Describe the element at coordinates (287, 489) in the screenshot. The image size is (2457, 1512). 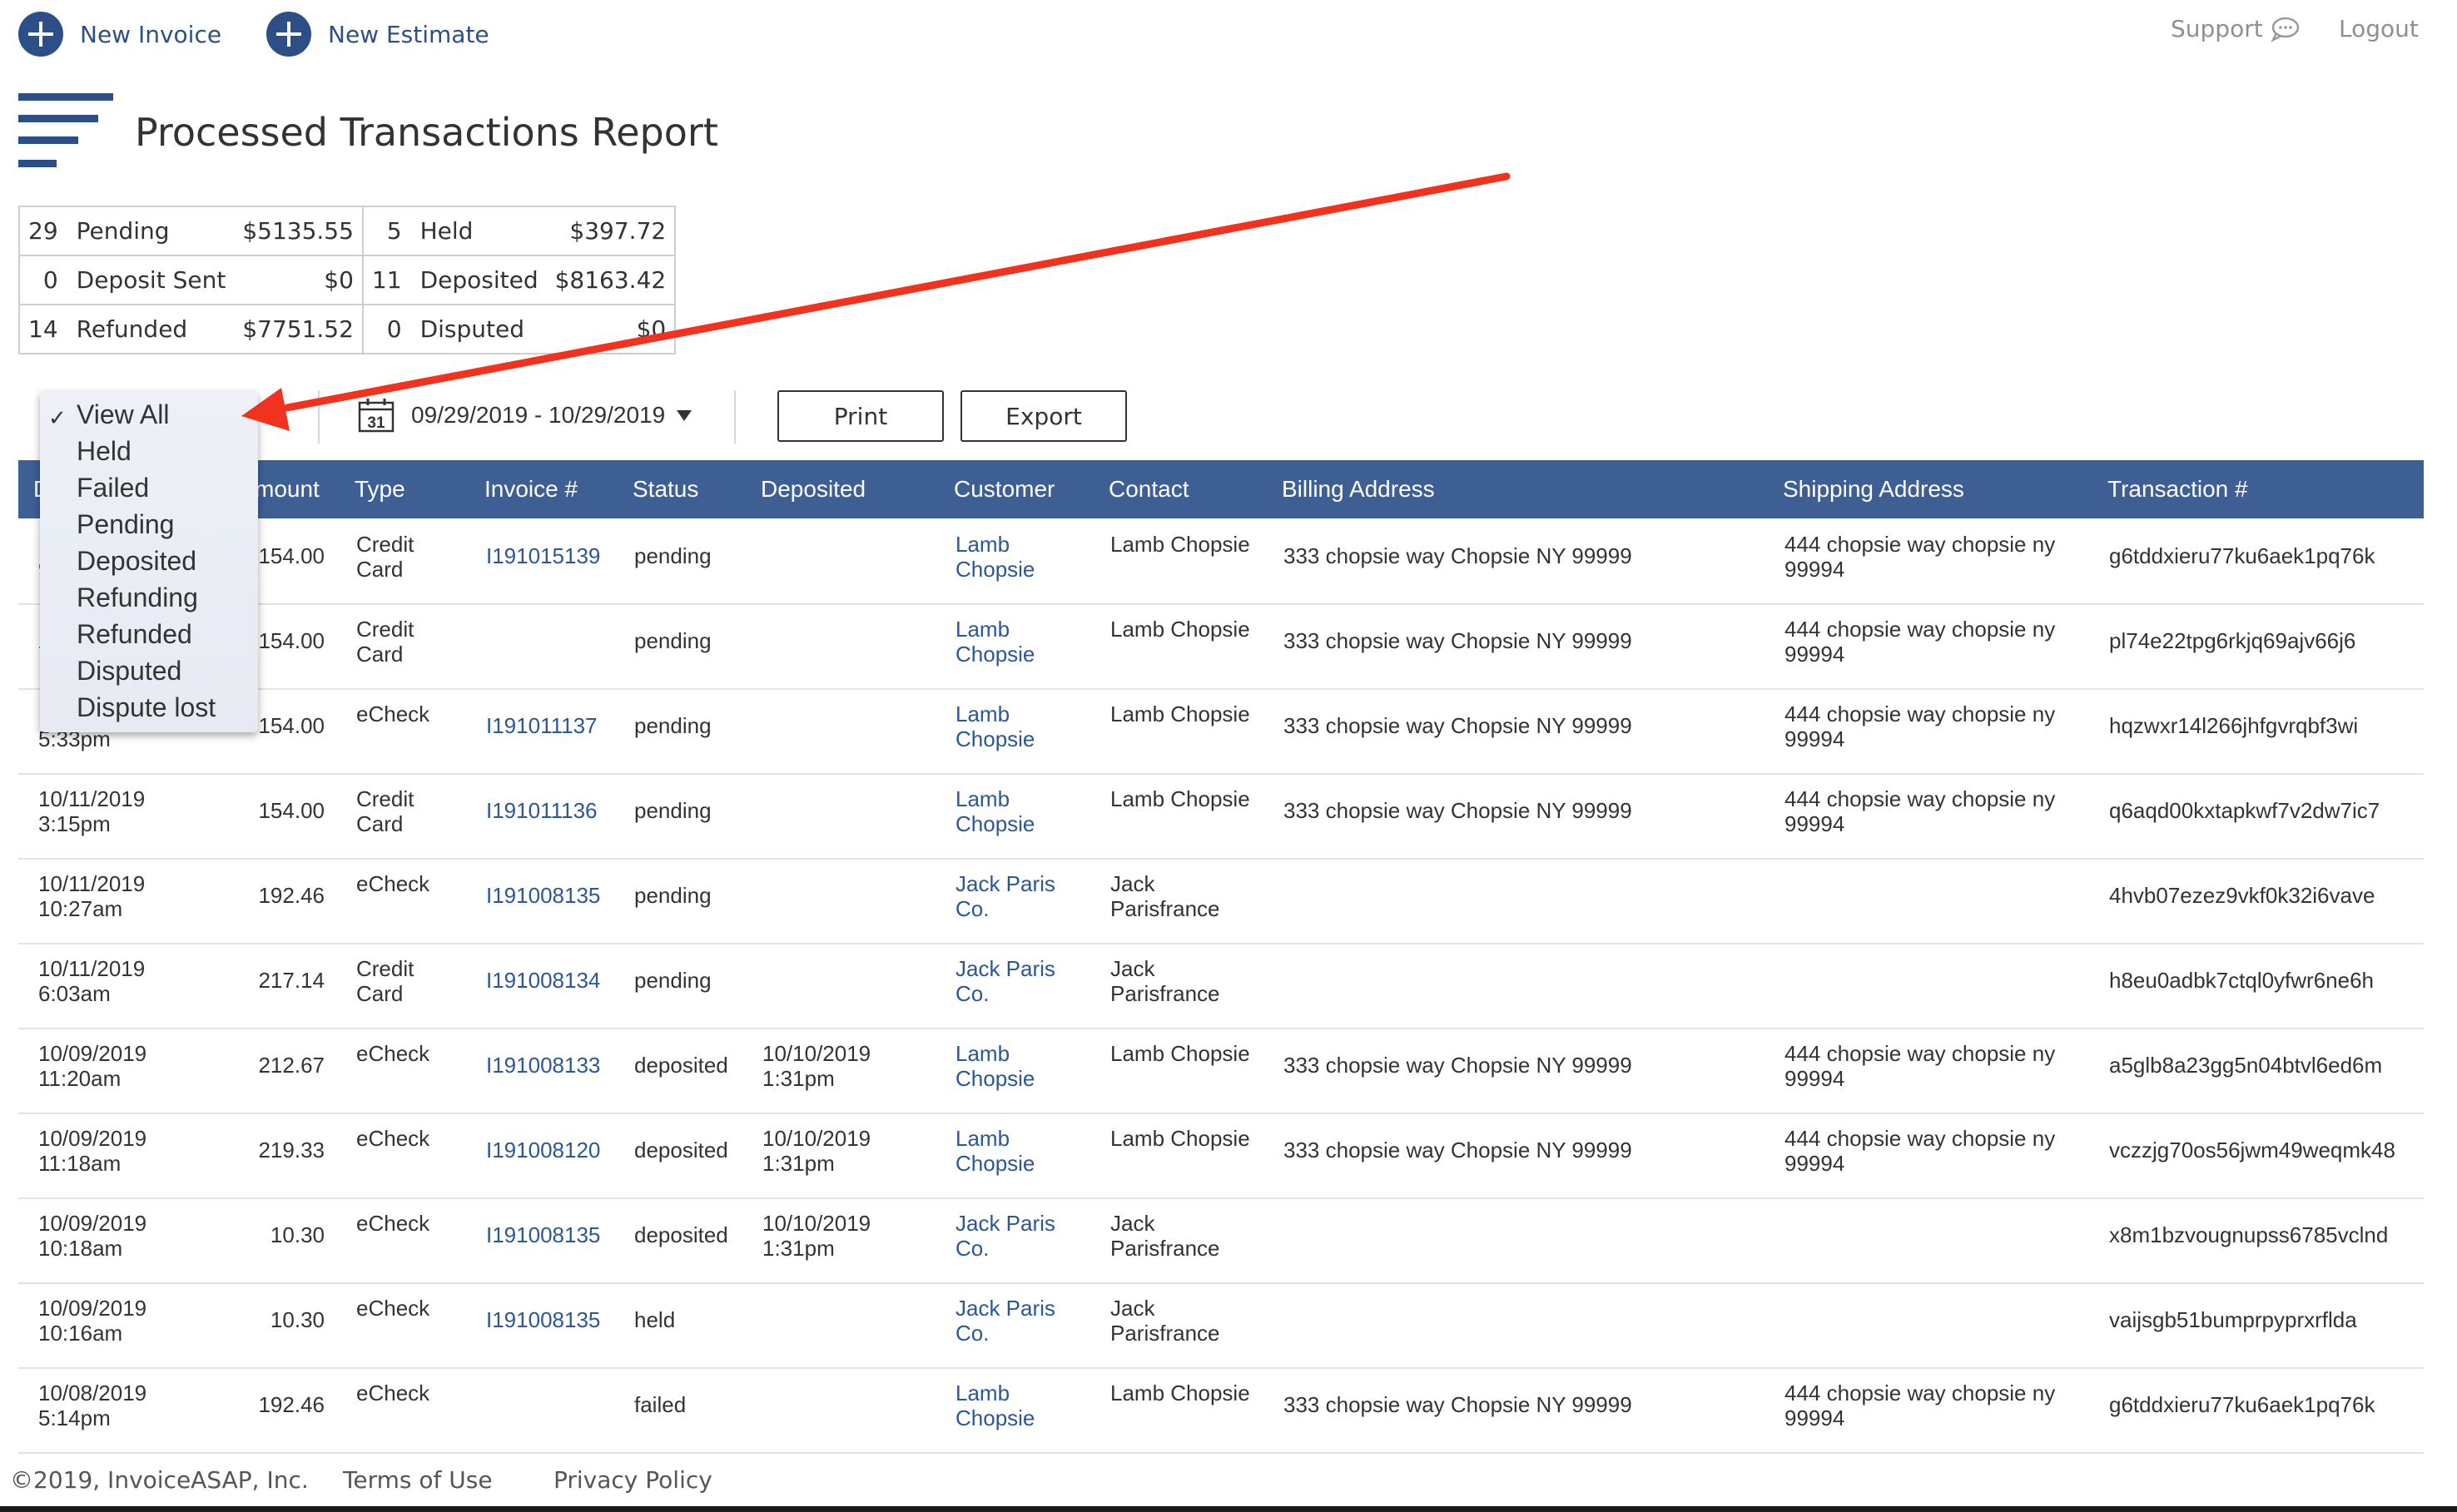
I see `column-header-amount: mount` at that location.